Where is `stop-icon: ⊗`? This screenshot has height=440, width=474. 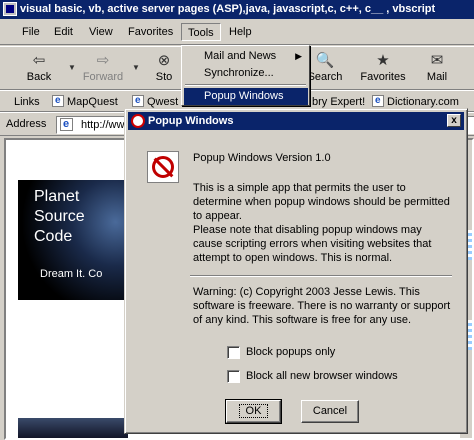 stop-icon: ⊗ is located at coordinates (164, 60).